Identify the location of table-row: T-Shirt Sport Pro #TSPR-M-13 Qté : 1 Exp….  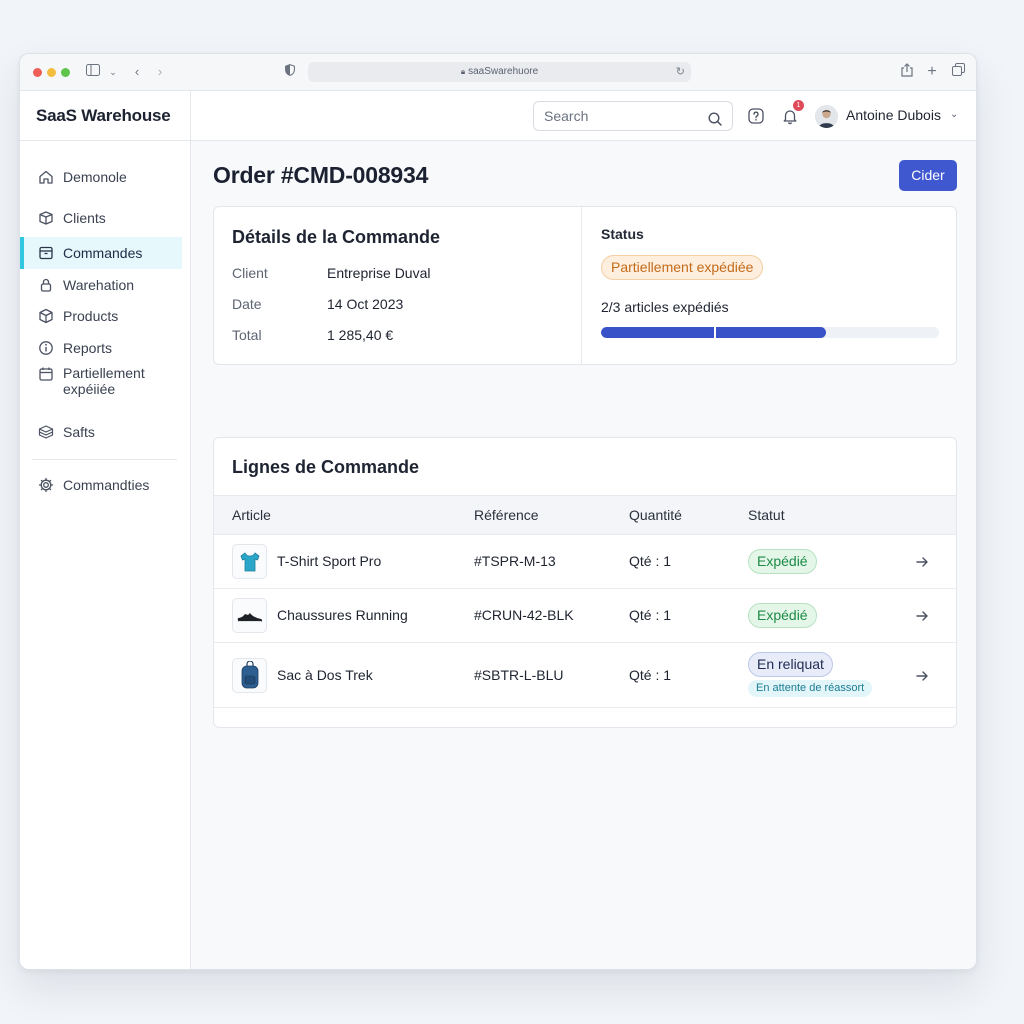
(585, 562).